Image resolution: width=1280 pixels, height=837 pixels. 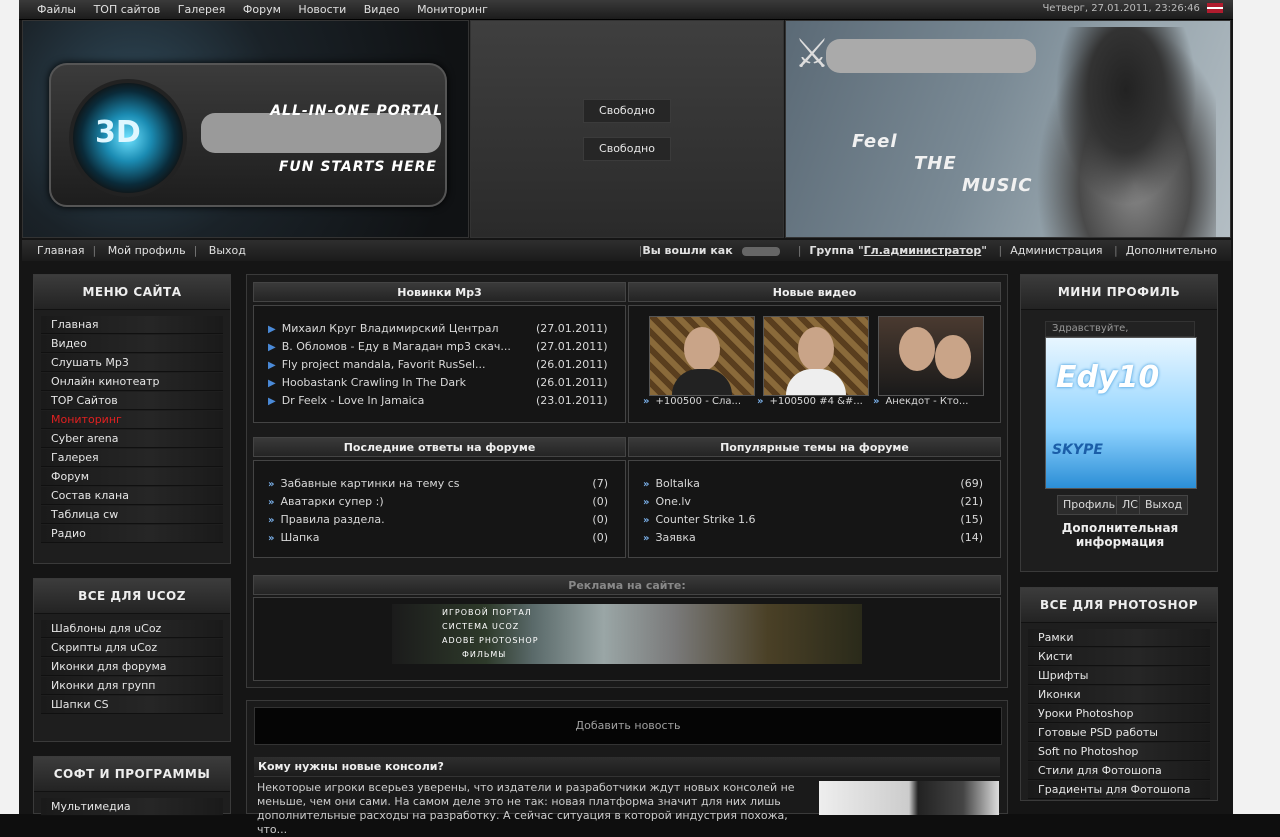 I want to click on logo-panel: 3D ALL-IN-ONE PORTAL FUN STARTS HERE, so click(x=248, y=135).